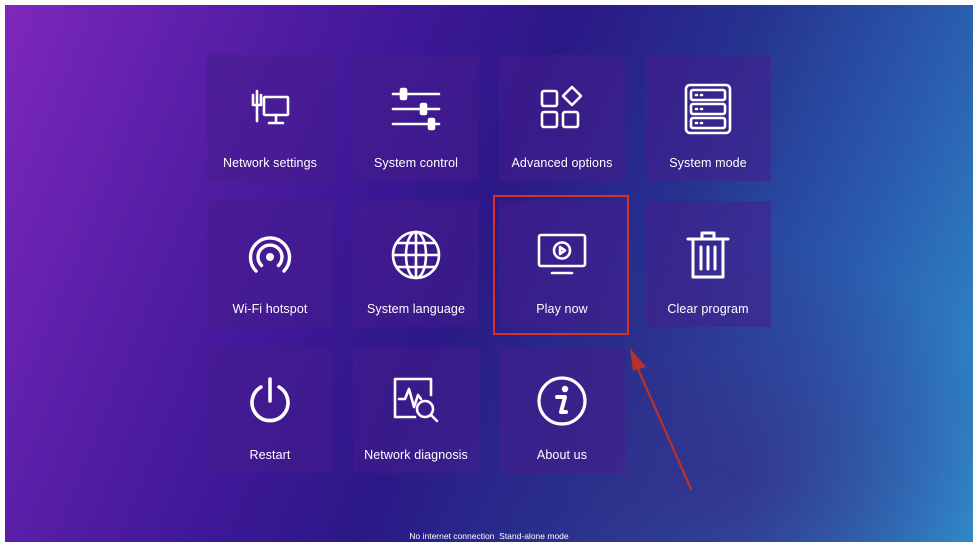  I want to click on power-icon, so click(270, 401).